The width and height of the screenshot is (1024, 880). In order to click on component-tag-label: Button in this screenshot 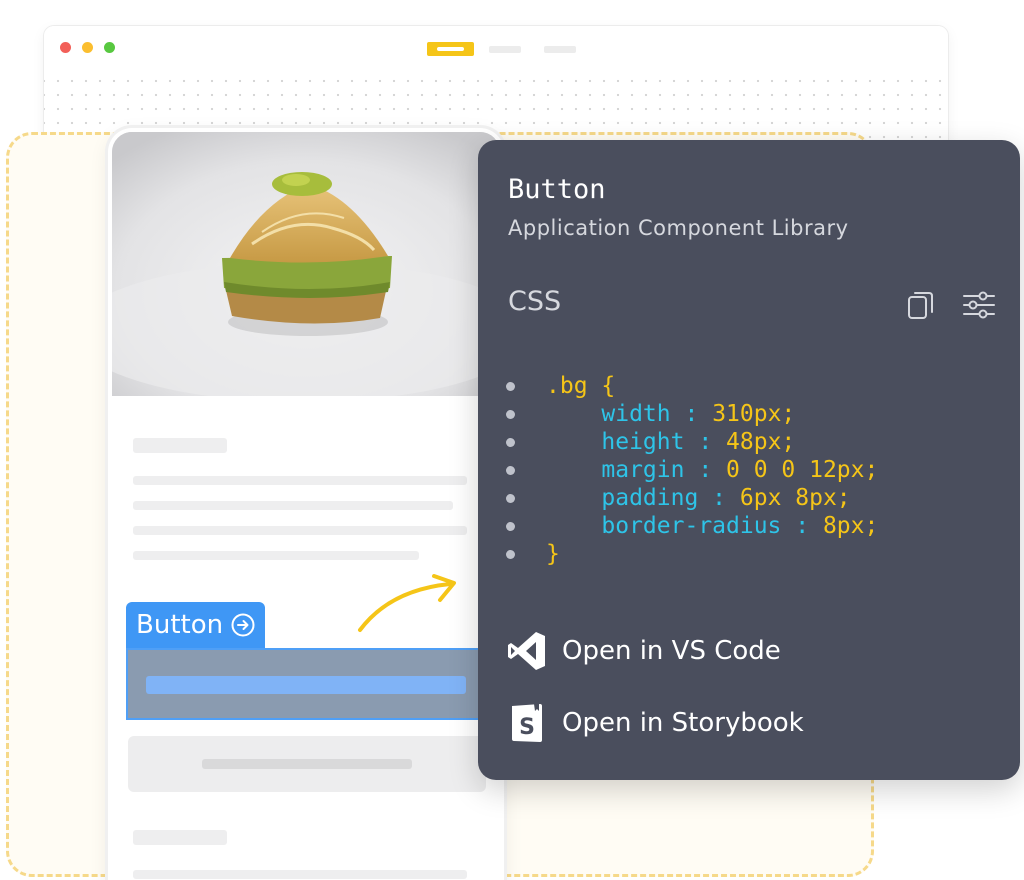, I will do `click(180, 625)`.